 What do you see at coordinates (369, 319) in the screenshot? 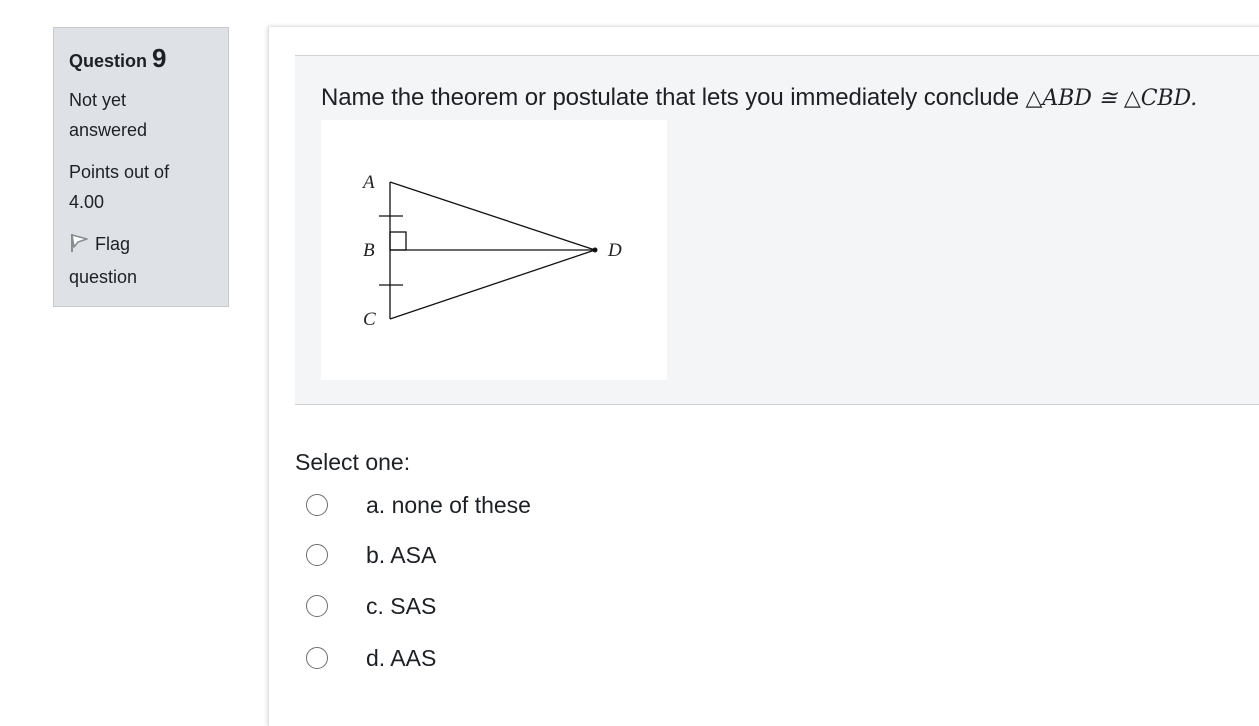
I see `vertex-label-c: C` at bounding box center [369, 319].